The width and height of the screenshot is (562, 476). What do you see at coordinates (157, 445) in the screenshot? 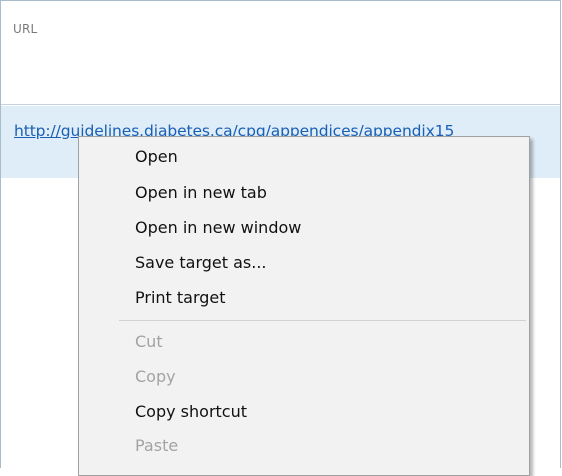
I see `menu-item-label: Paste` at bounding box center [157, 445].